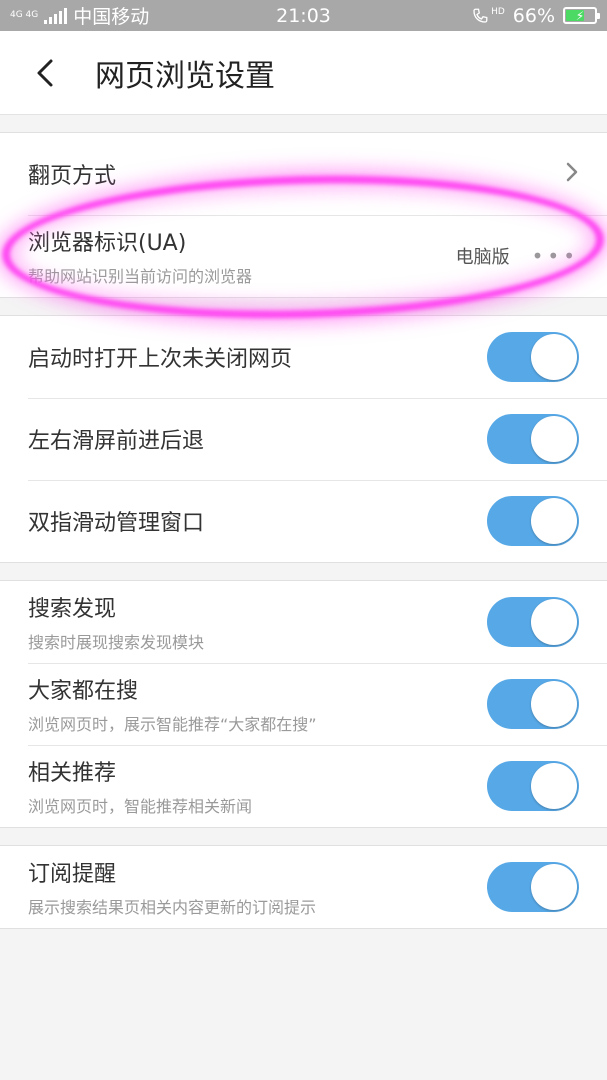 This screenshot has width=607, height=1080. What do you see at coordinates (56, 15) in the screenshot?
I see `signal-icon` at bounding box center [56, 15].